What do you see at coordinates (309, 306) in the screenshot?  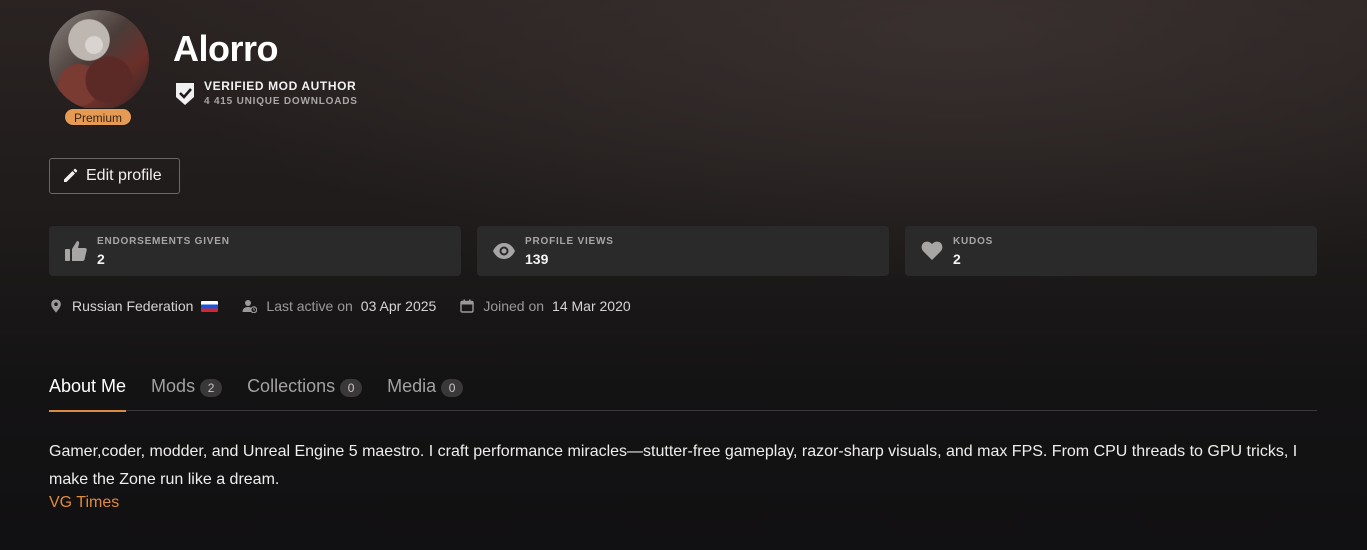 I see `last-active-label: Last active on` at bounding box center [309, 306].